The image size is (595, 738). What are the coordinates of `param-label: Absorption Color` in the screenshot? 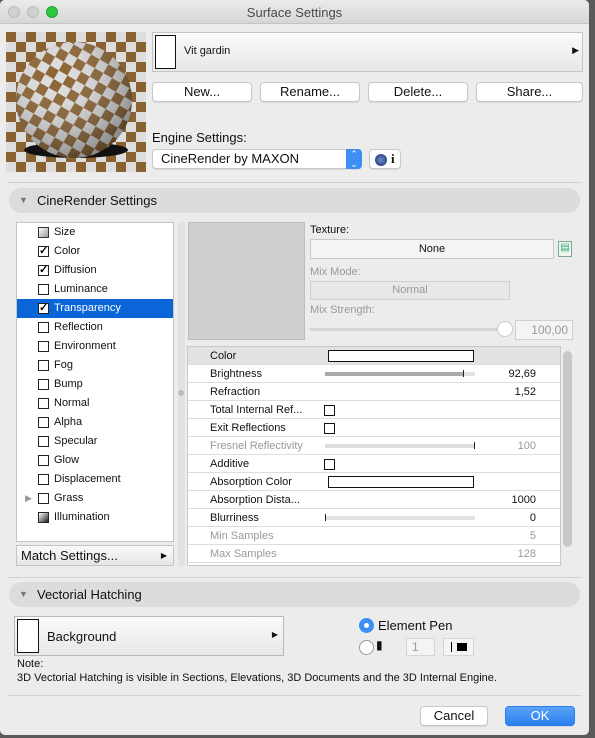 It's located at (251, 482).